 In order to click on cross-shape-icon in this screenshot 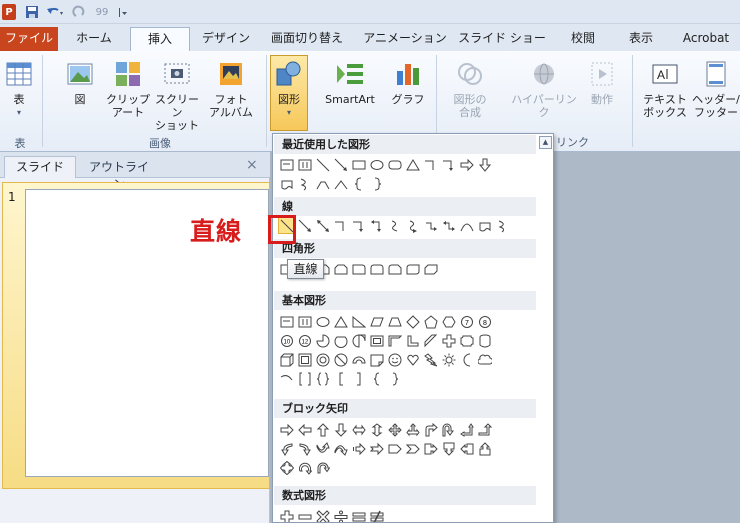, I will do `click(448, 340)`.